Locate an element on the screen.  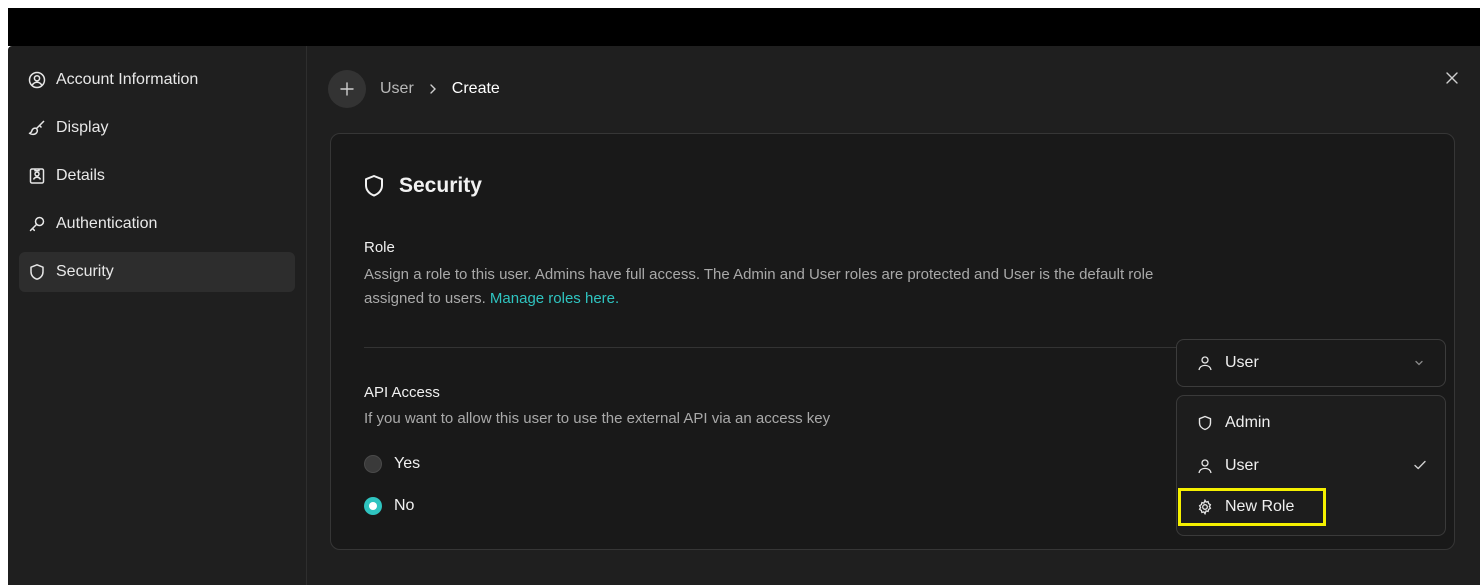
plus-icon is located at coordinates (347, 89).